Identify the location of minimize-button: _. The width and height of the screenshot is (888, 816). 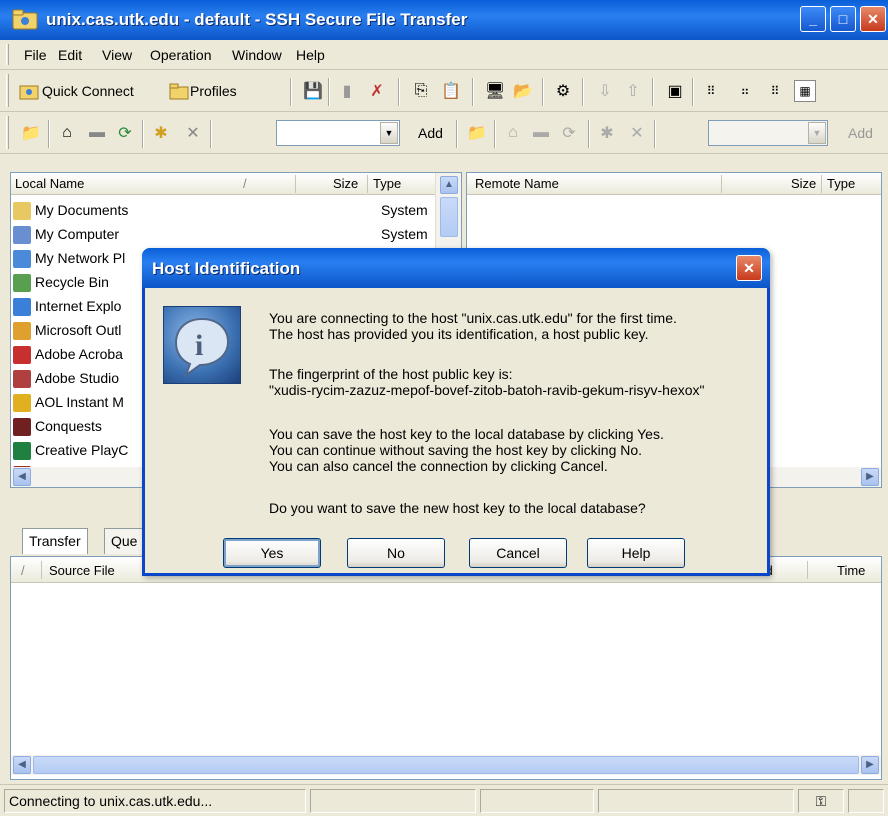
(813, 19).